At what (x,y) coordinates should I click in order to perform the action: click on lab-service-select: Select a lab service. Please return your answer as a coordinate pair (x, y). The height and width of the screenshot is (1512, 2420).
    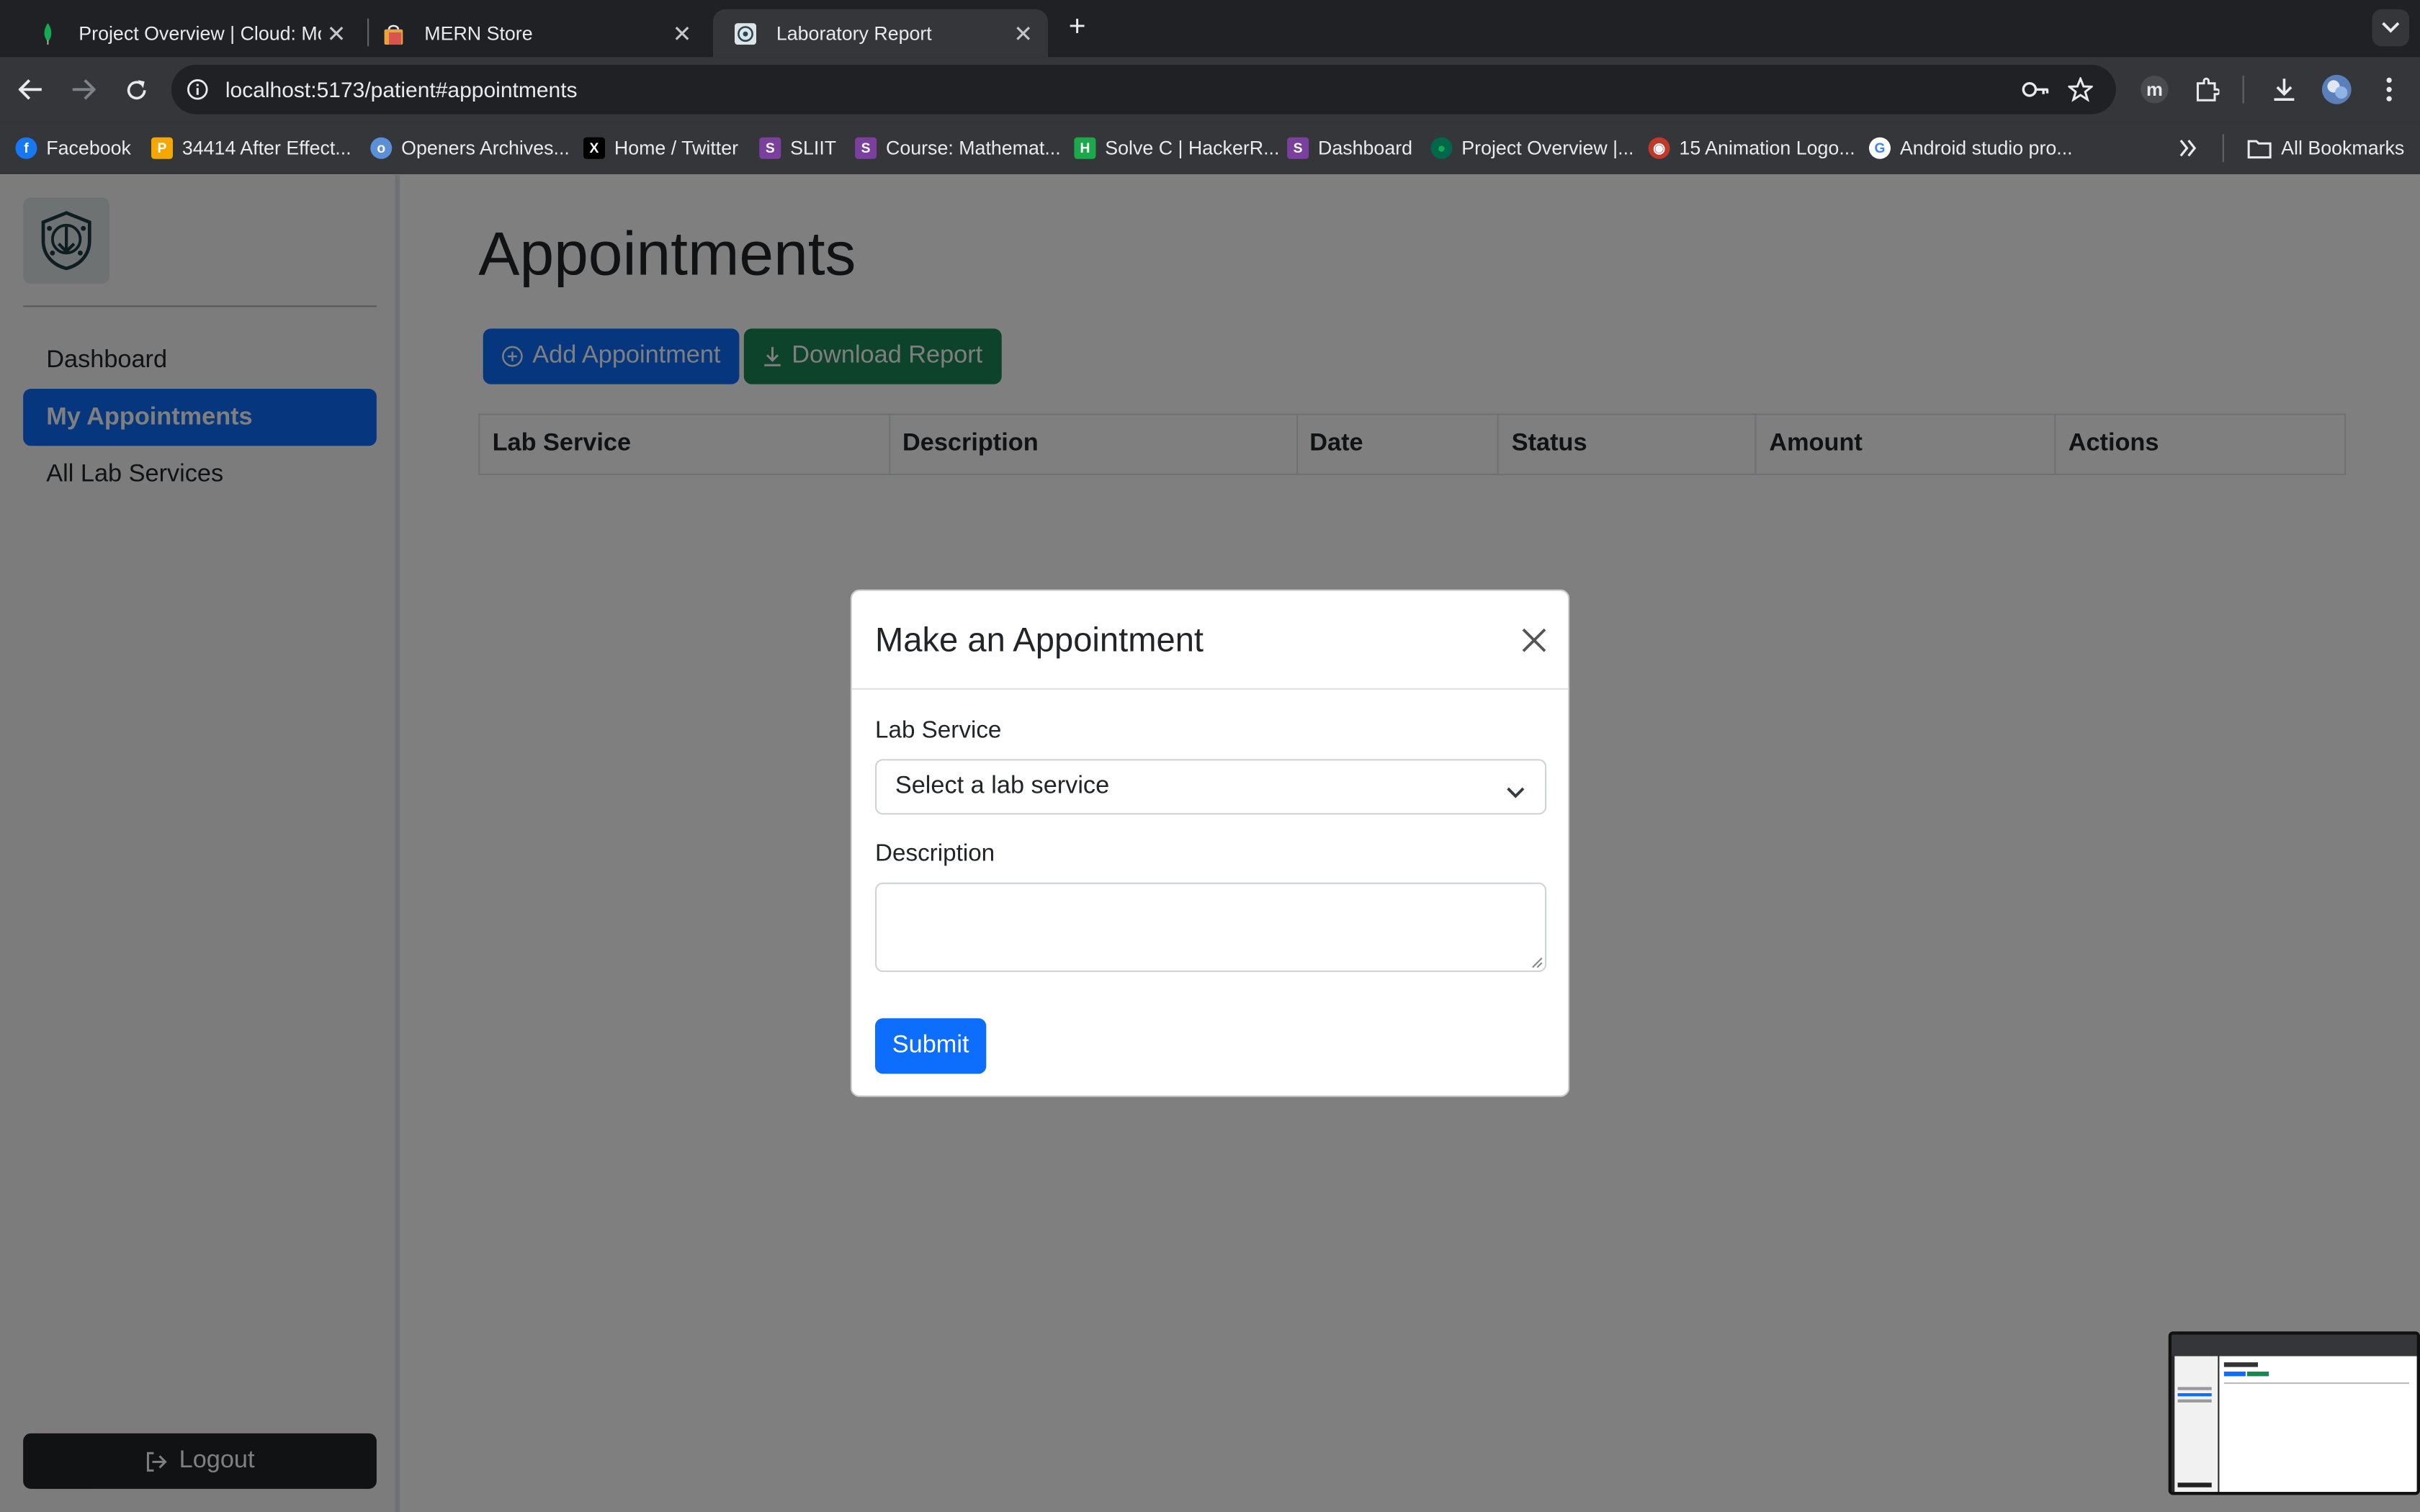
    Looking at the image, I should click on (1211, 787).